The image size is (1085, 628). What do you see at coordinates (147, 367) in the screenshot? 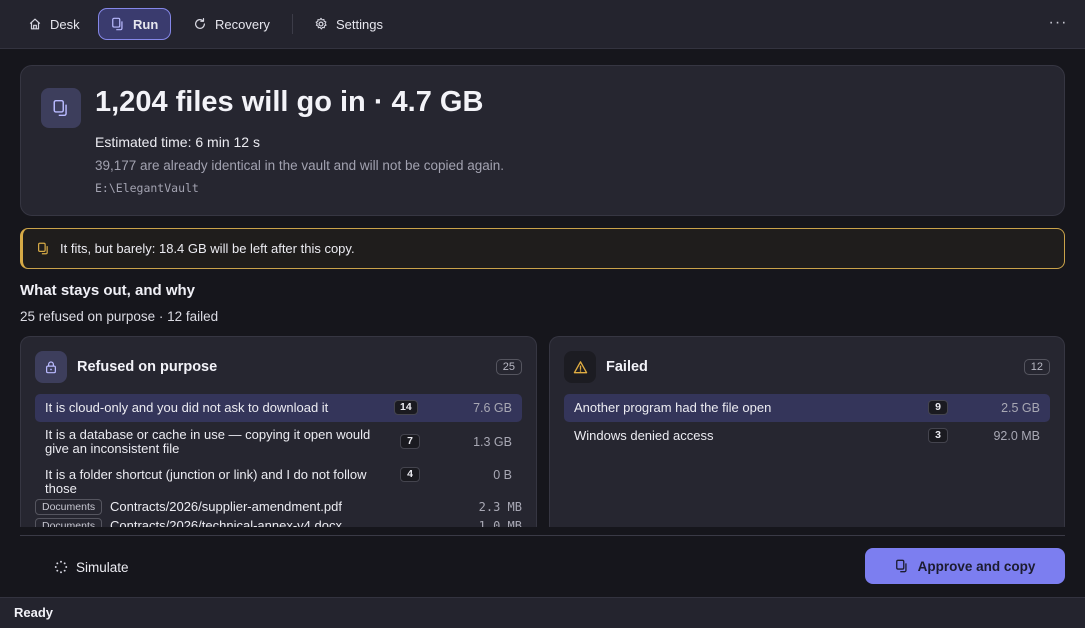
I see `refused-panel-title: Refused on purpose` at bounding box center [147, 367].